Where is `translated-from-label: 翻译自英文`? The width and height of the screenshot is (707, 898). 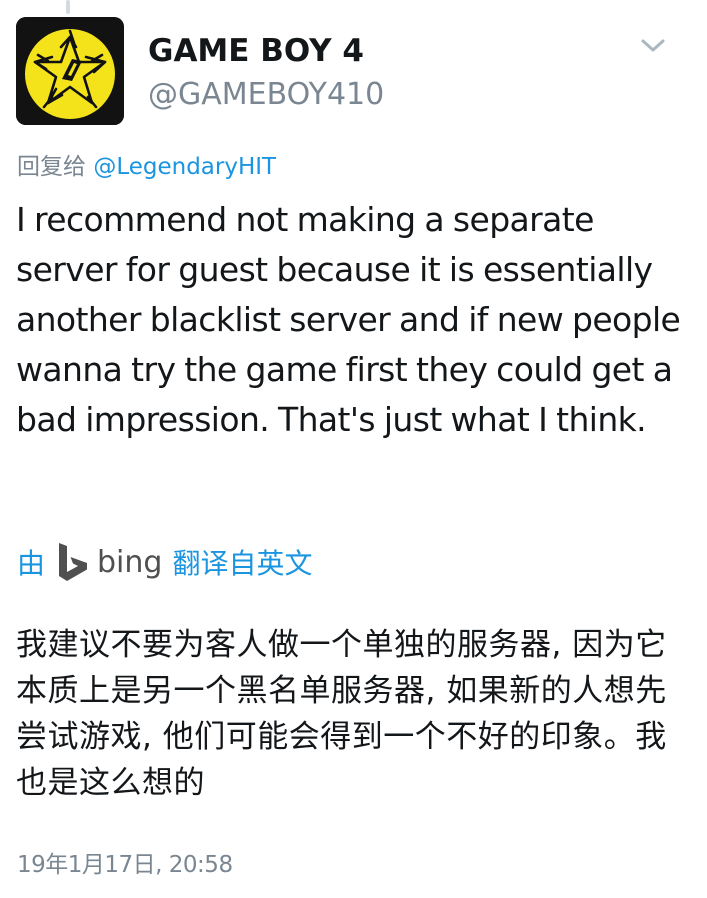 translated-from-label: 翻译自英文 is located at coordinates (242, 562).